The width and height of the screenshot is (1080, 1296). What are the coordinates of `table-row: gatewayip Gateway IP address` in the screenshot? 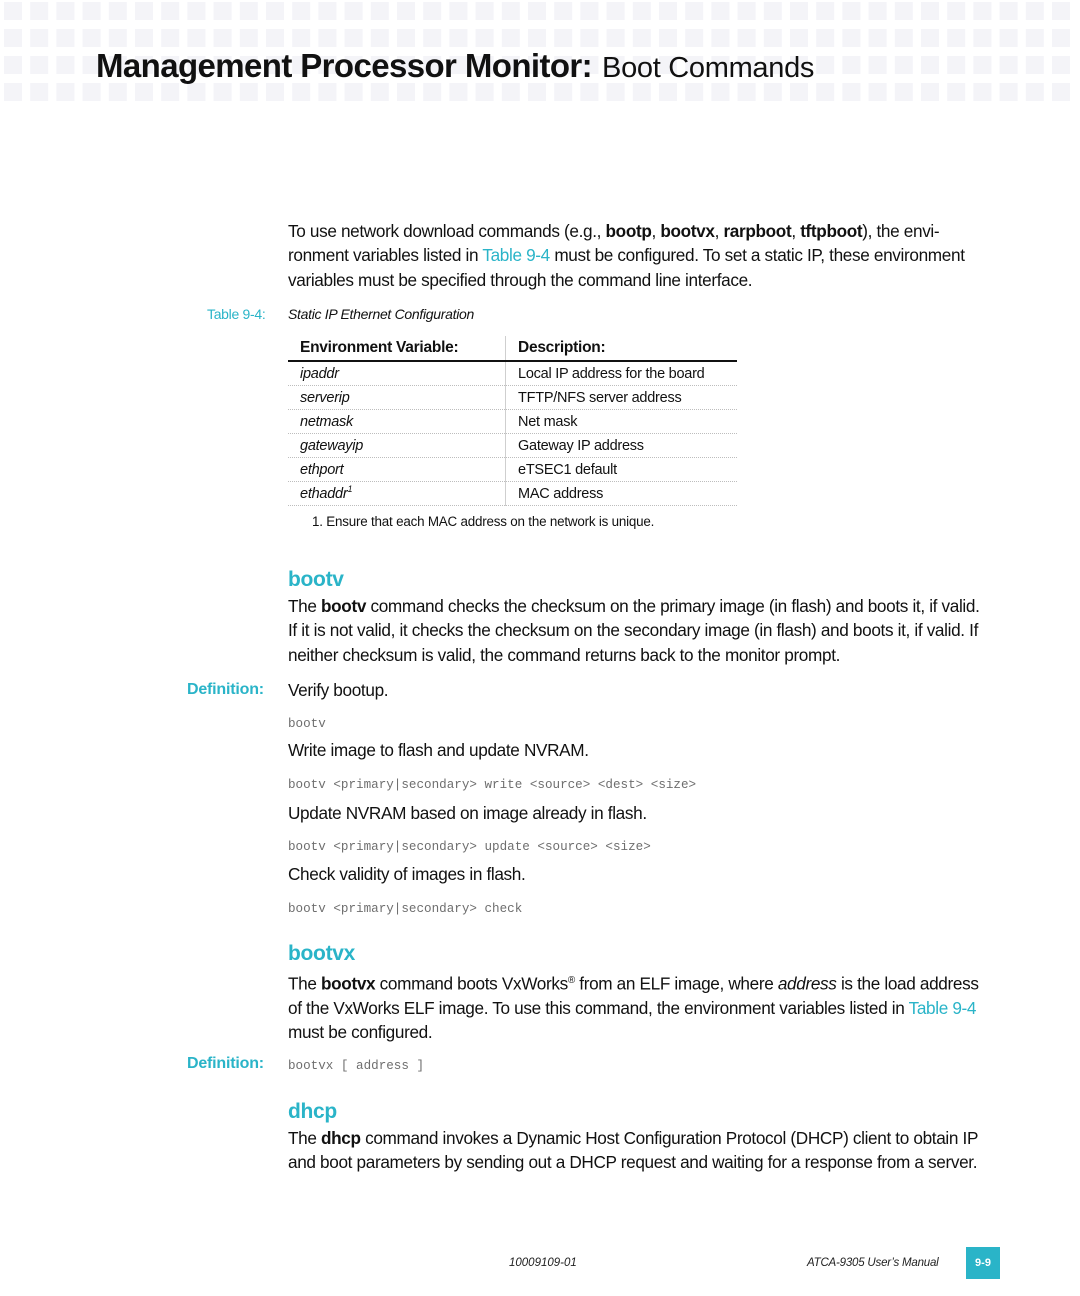 It's located at (512, 445).